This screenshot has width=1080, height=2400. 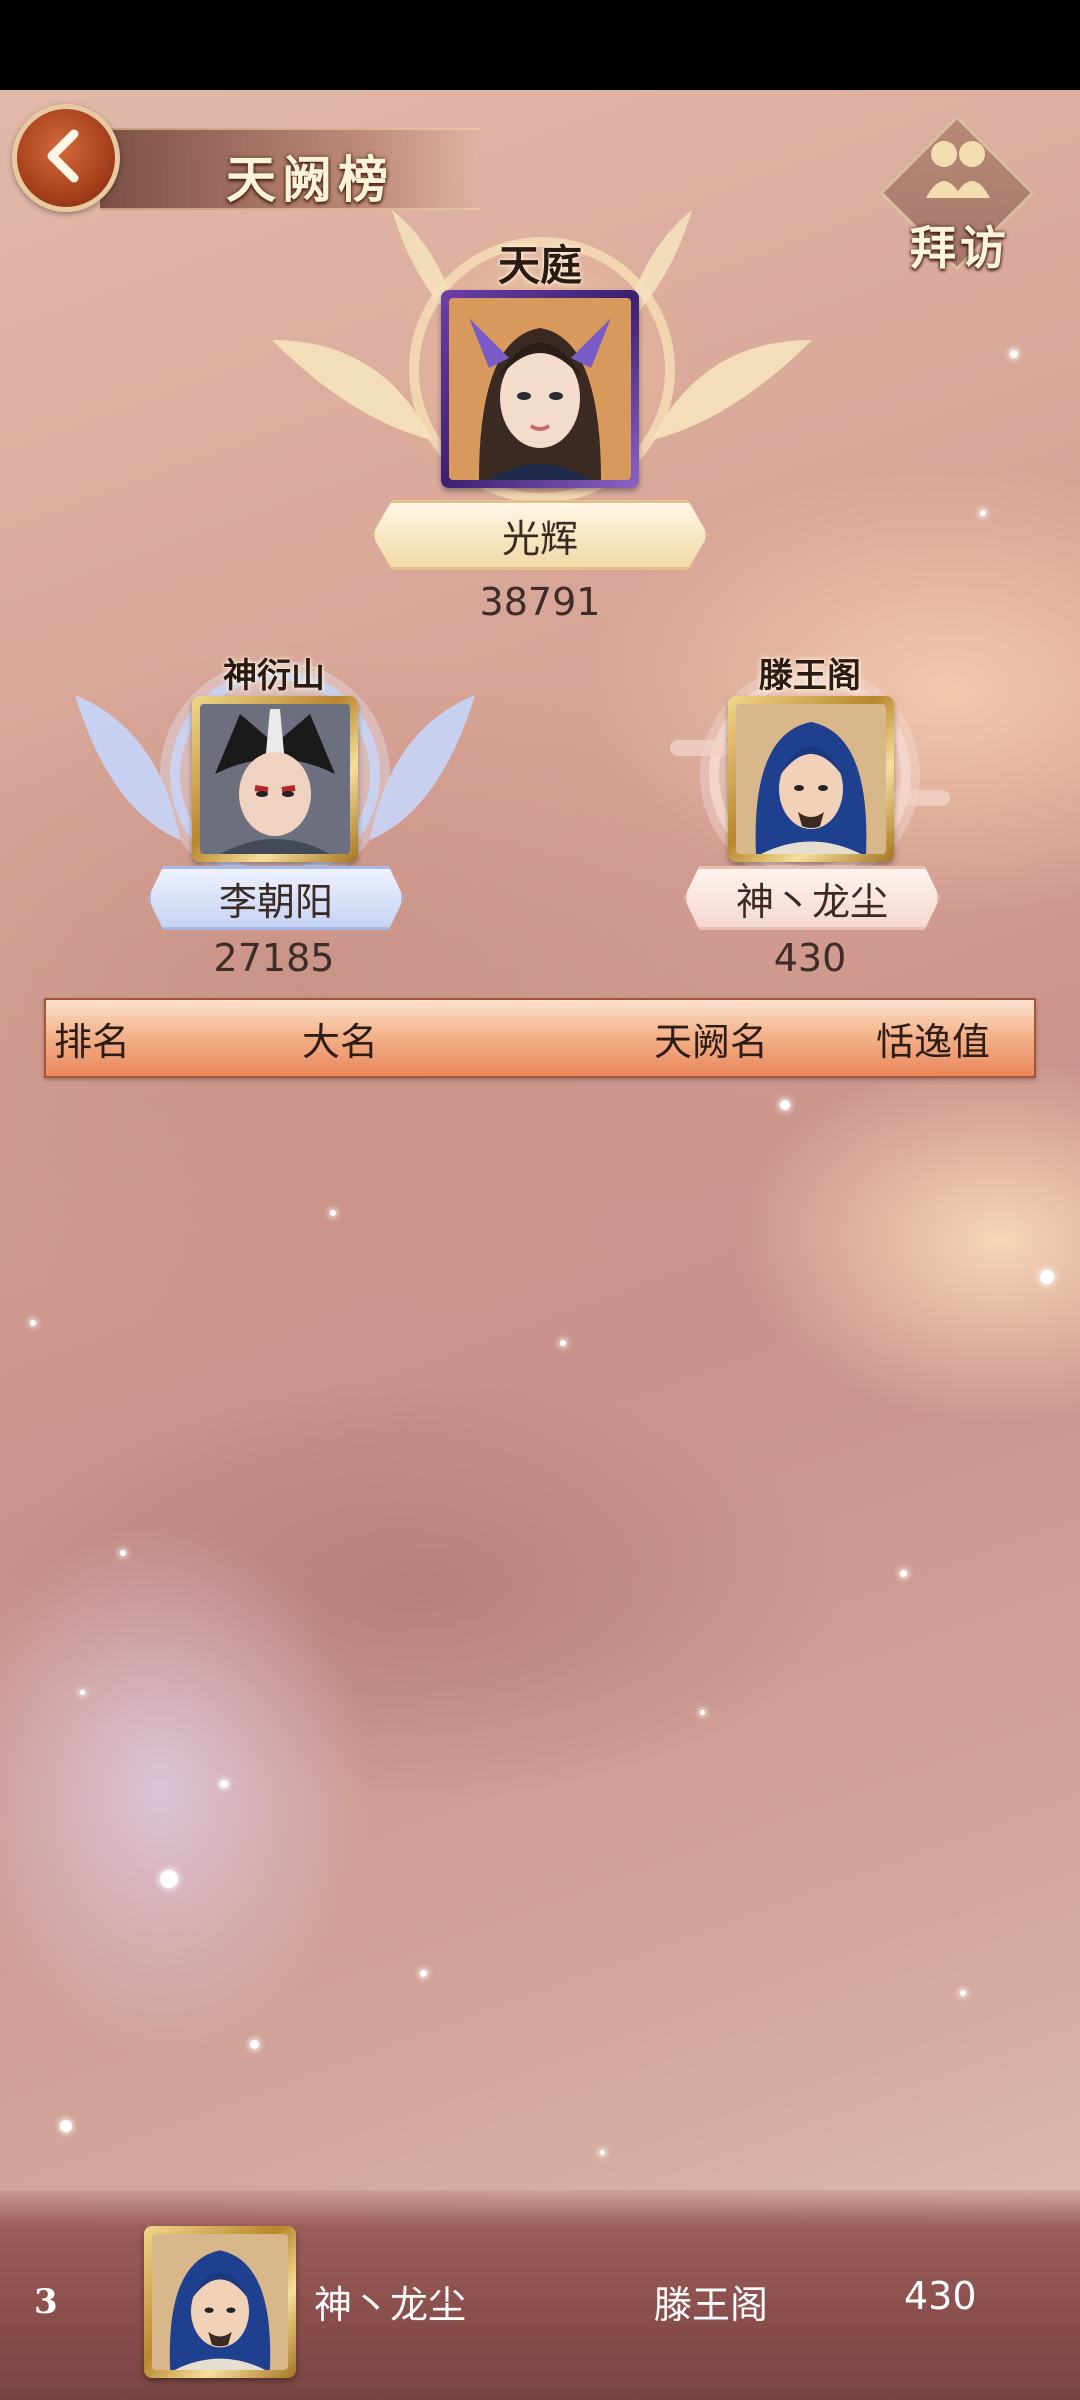 I want to click on score-value: 27185, so click(x=274, y=958).